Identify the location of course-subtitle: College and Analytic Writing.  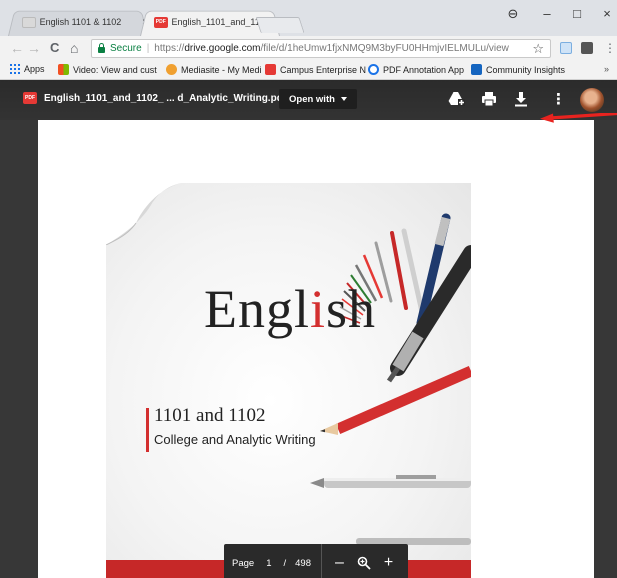
(235, 439).